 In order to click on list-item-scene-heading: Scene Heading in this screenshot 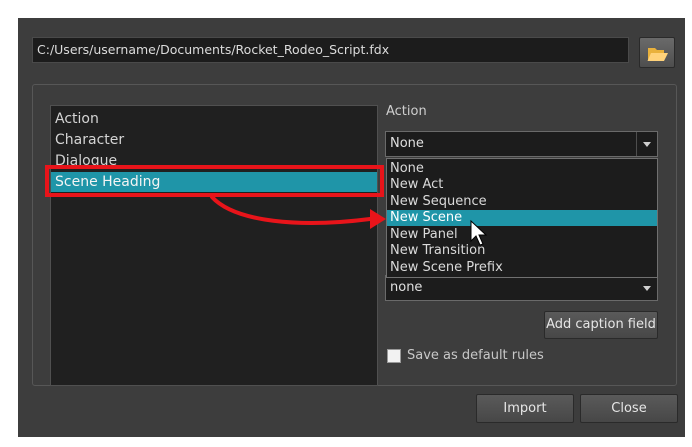, I will do `click(214, 182)`.